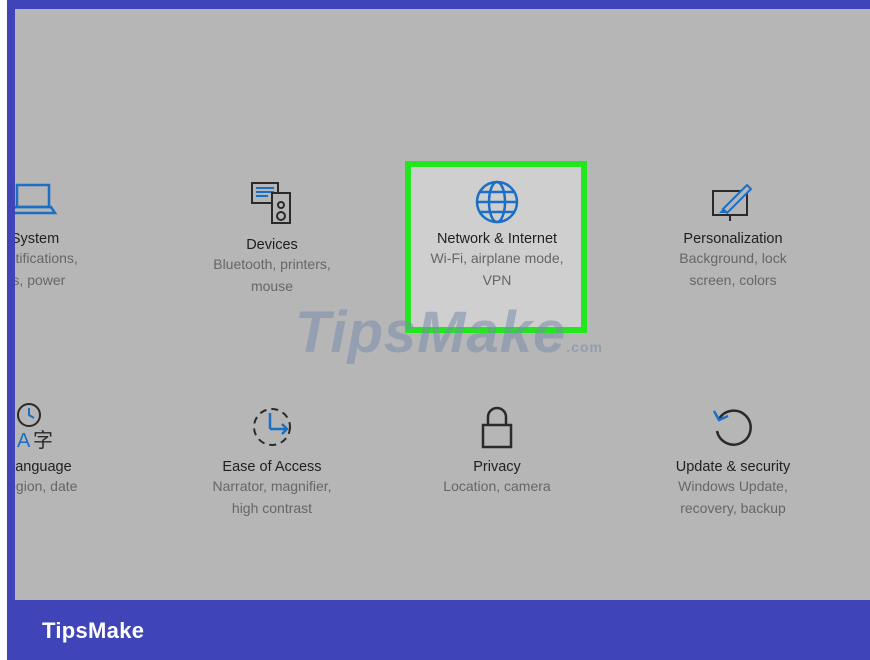 This screenshot has width=870, height=660. I want to click on tile-title: Devices, so click(272, 245).